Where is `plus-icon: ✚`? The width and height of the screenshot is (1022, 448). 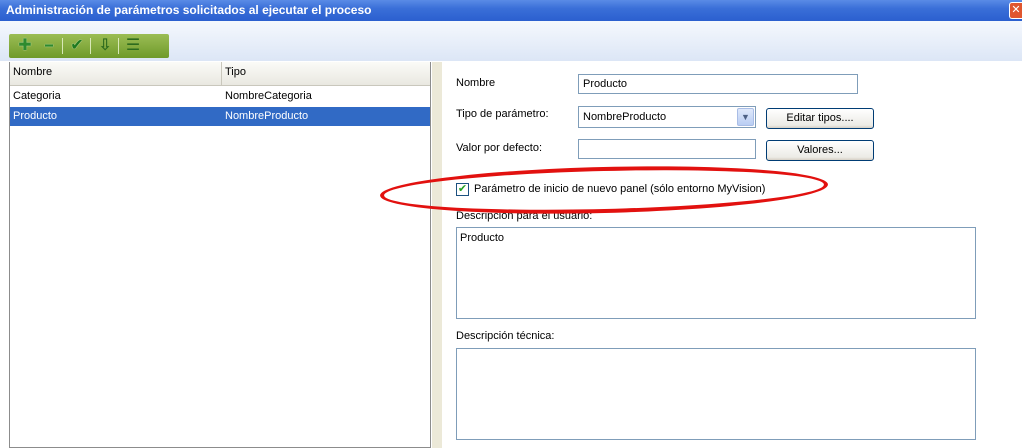
plus-icon: ✚ is located at coordinates (25, 45).